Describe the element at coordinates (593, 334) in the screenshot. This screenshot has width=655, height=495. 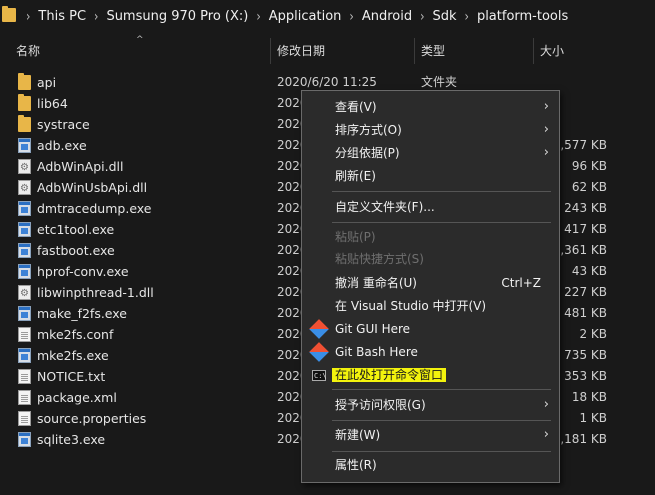
I see `file-size: 2 KB` at that location.